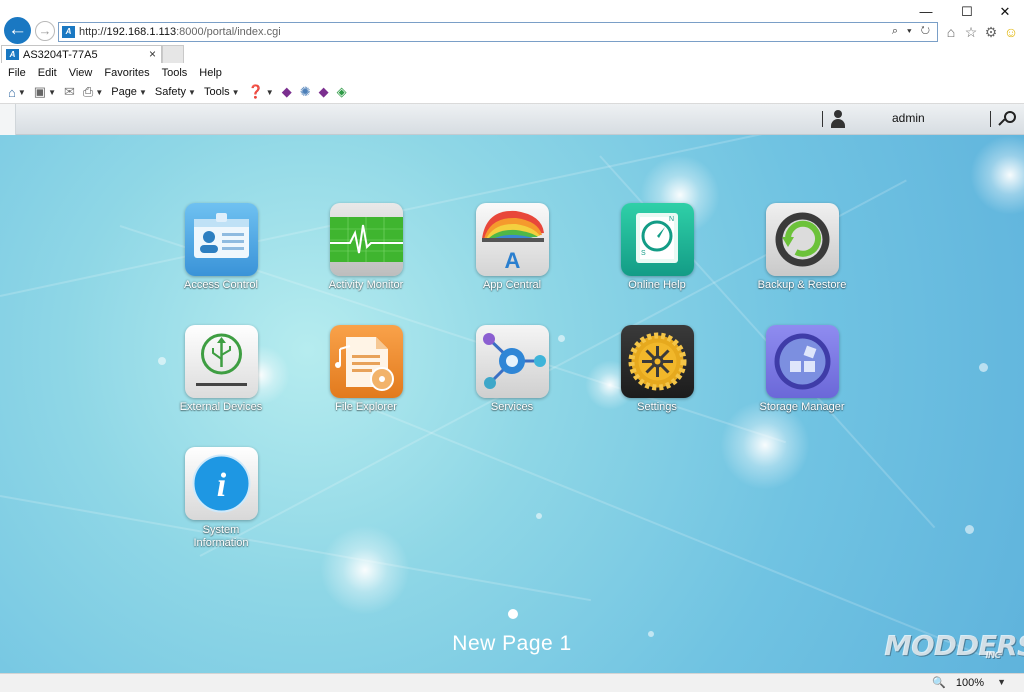 The width and height of the screenshot is (1024, 692). I want to click on svg-text: A, so click(513, 260).